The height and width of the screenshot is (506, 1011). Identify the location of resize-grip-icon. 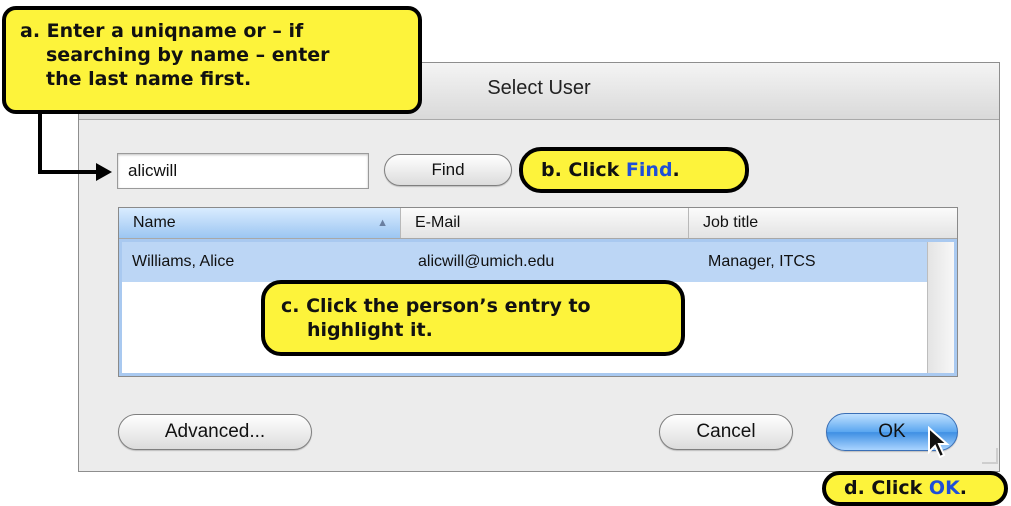
(990, 456).